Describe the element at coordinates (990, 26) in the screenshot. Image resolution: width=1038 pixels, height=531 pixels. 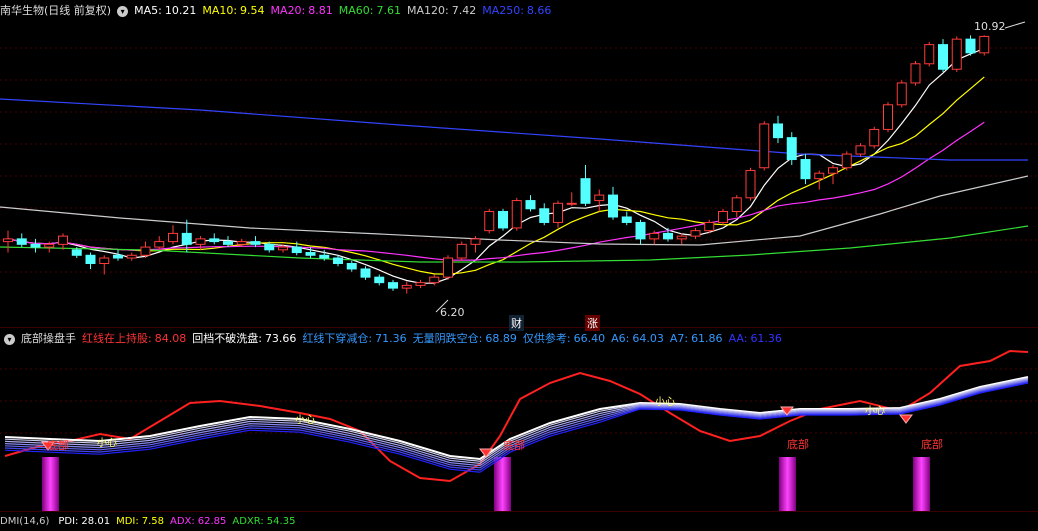
I see `high-price-label: 10.92` at that location.